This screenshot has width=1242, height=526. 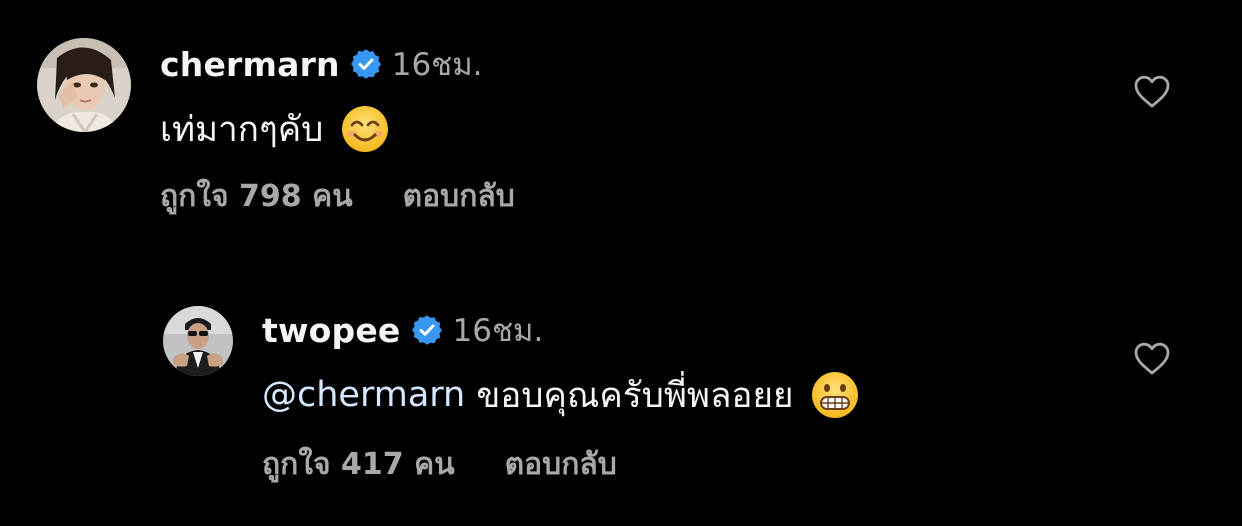 What do you see at coordinates (363, 395) in the screenshot?
I see `mention-link: @chermarn` at bounding box center [363, 395].